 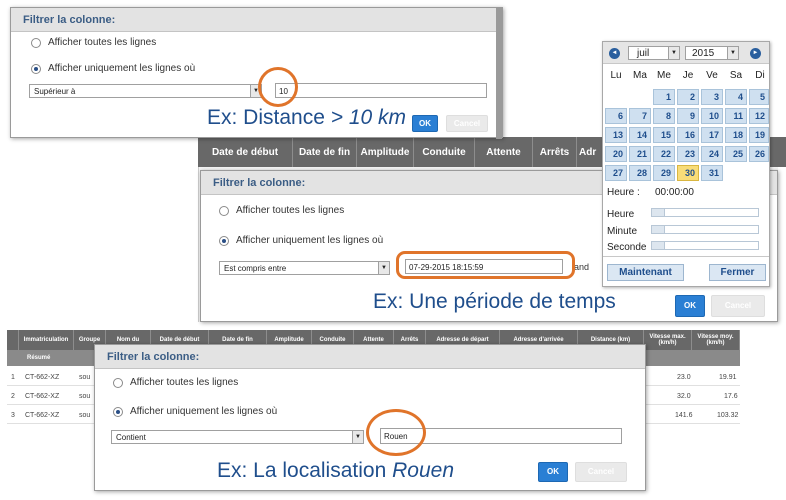 What do you see at coordinates (759, 97) in the screenshot?
I see `calendar-day: 5` at bounding box center [759, 97].